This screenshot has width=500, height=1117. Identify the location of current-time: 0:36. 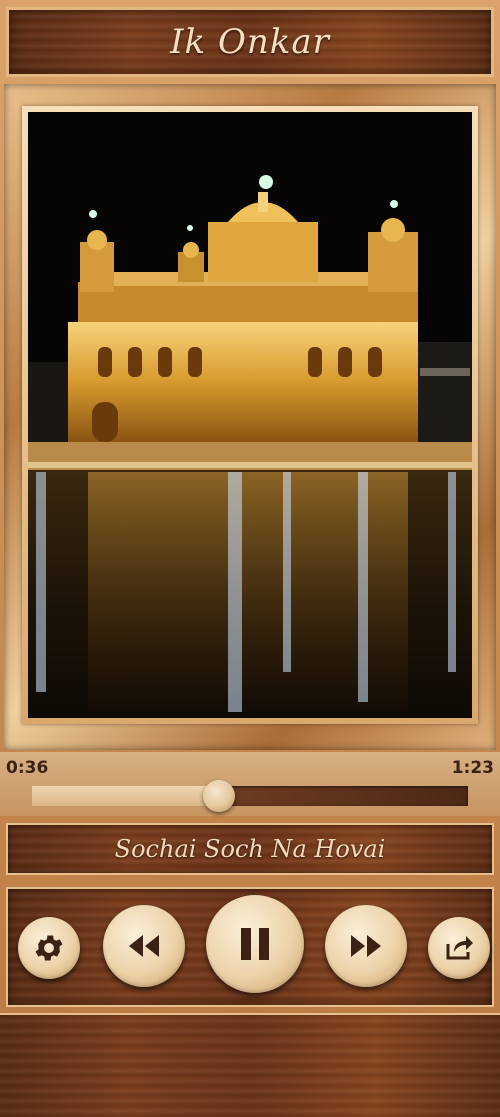
(27, 768).